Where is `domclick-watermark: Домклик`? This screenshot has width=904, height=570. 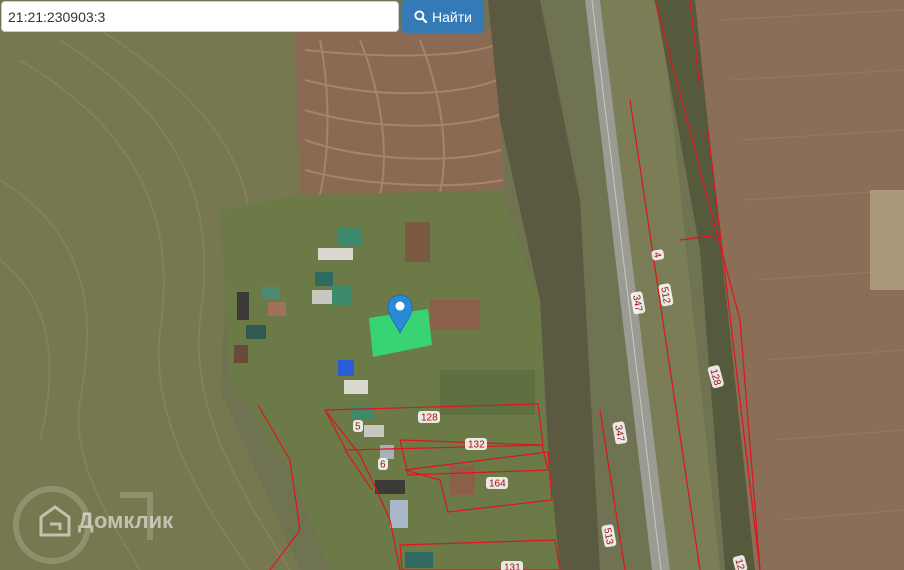
domclick-watermark: Домклик is located at coordinates (105, 521).